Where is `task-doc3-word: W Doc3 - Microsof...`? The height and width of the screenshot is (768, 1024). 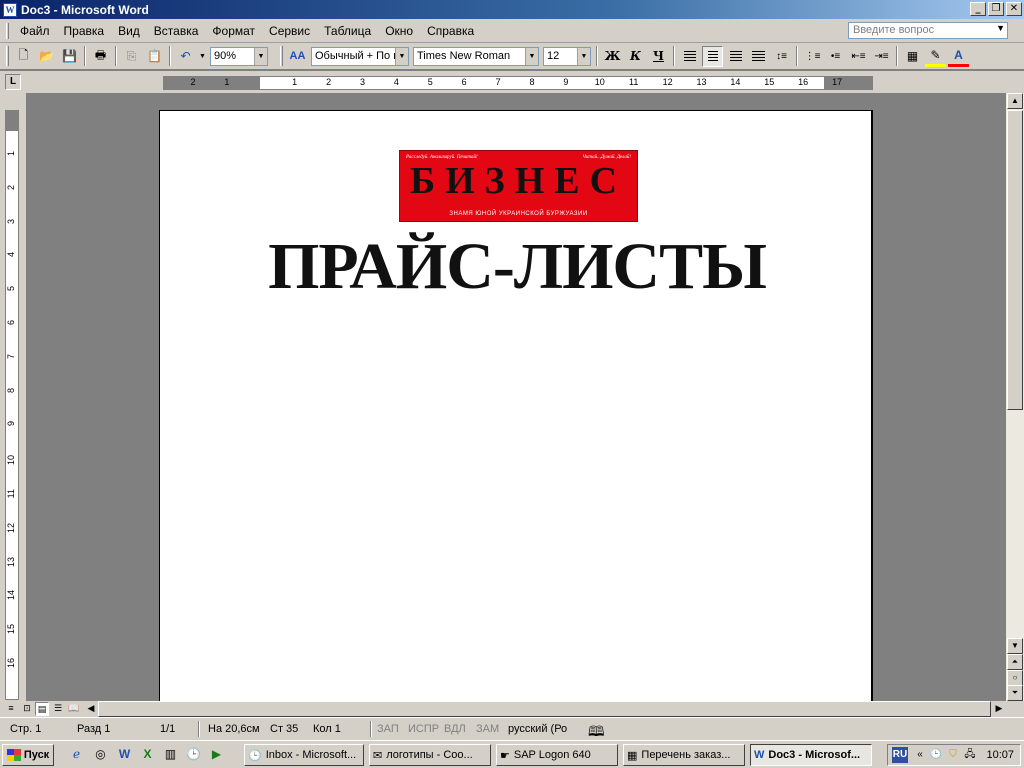 task-doc3-word: W Doc3 - Microsof... is located at coordinates (811, 755).